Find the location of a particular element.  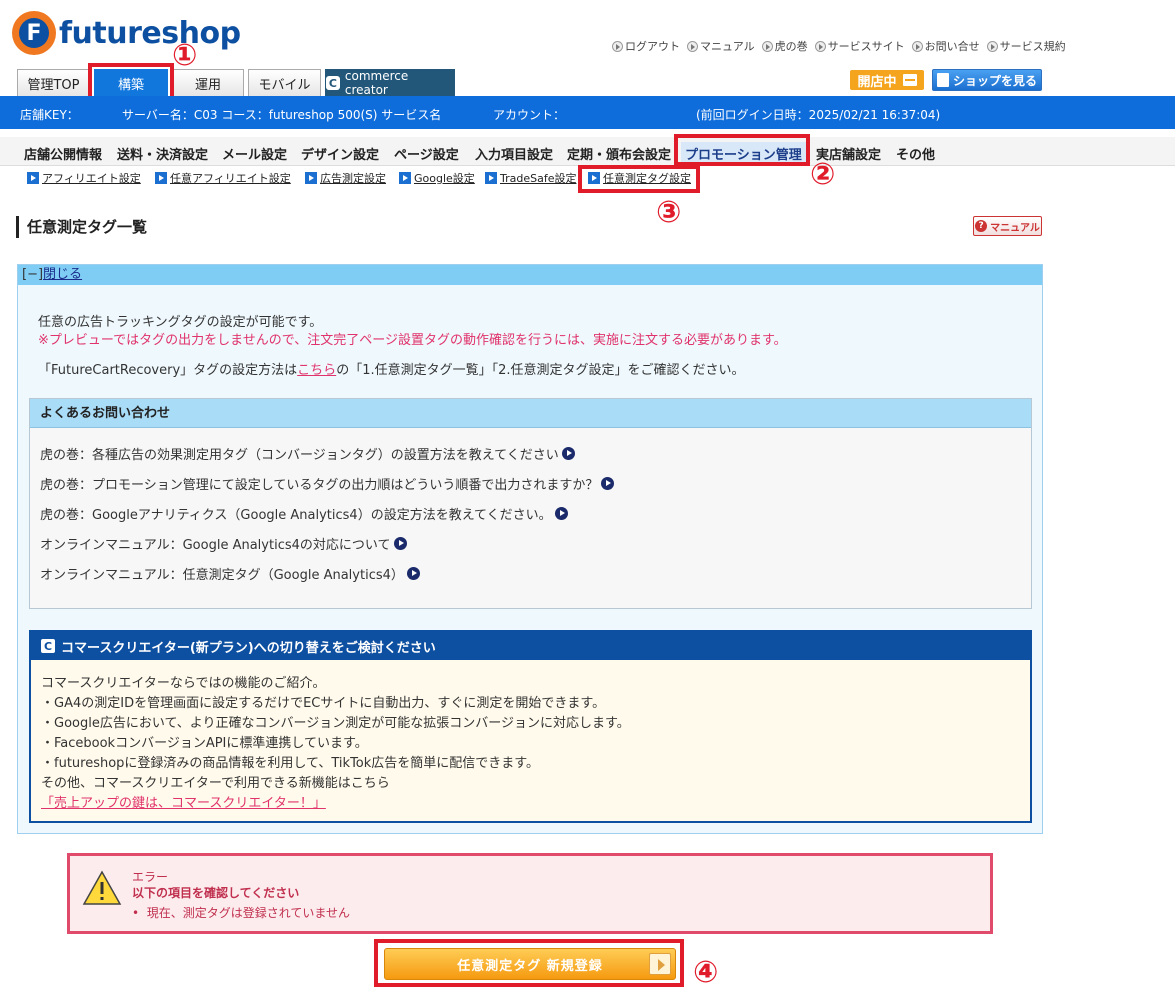

error-subtitle: 以下の項目を確認してください is located at coordinates (216, 893).